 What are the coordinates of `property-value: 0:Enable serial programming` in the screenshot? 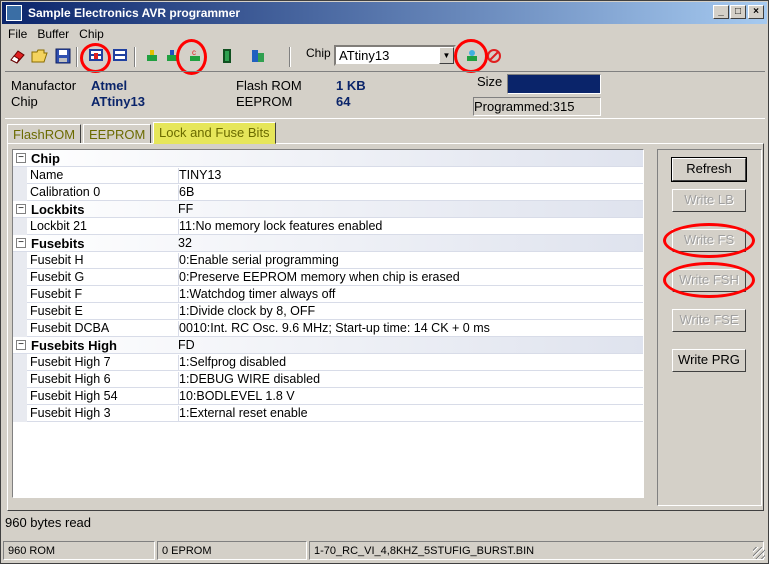 It's located at (410, 261).